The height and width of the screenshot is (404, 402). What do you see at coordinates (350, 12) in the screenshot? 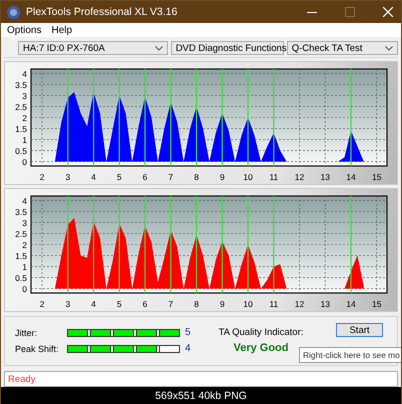
I see `maximize-icon` at bounding box center [350, 12].